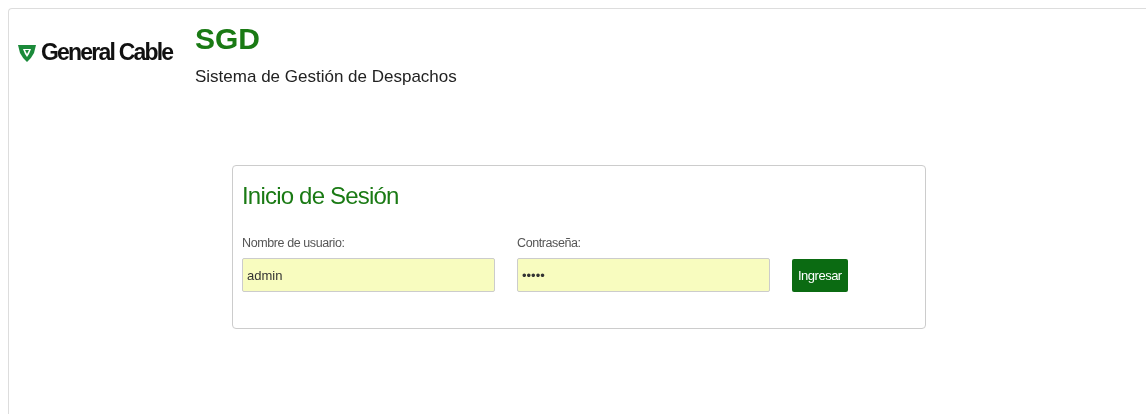 This screenshot has height=414, width=1146. What do you see at coordinates (228, 39) in the screenshot?
I see `app-title: SGD` at bounding box center [228, 39].